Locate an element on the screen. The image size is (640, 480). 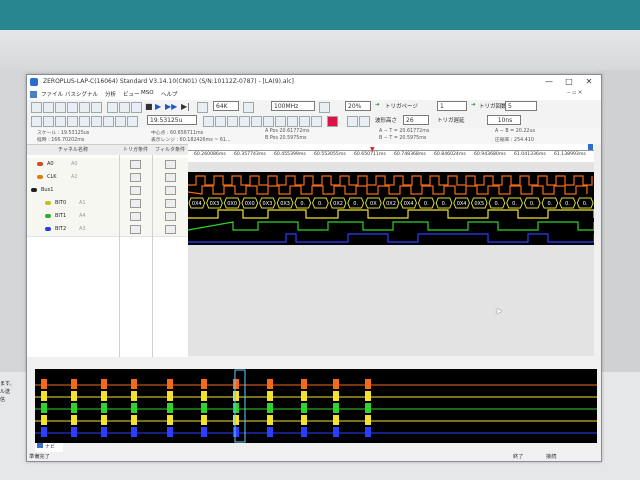
clock-icon is located at coordinates (248, 107).